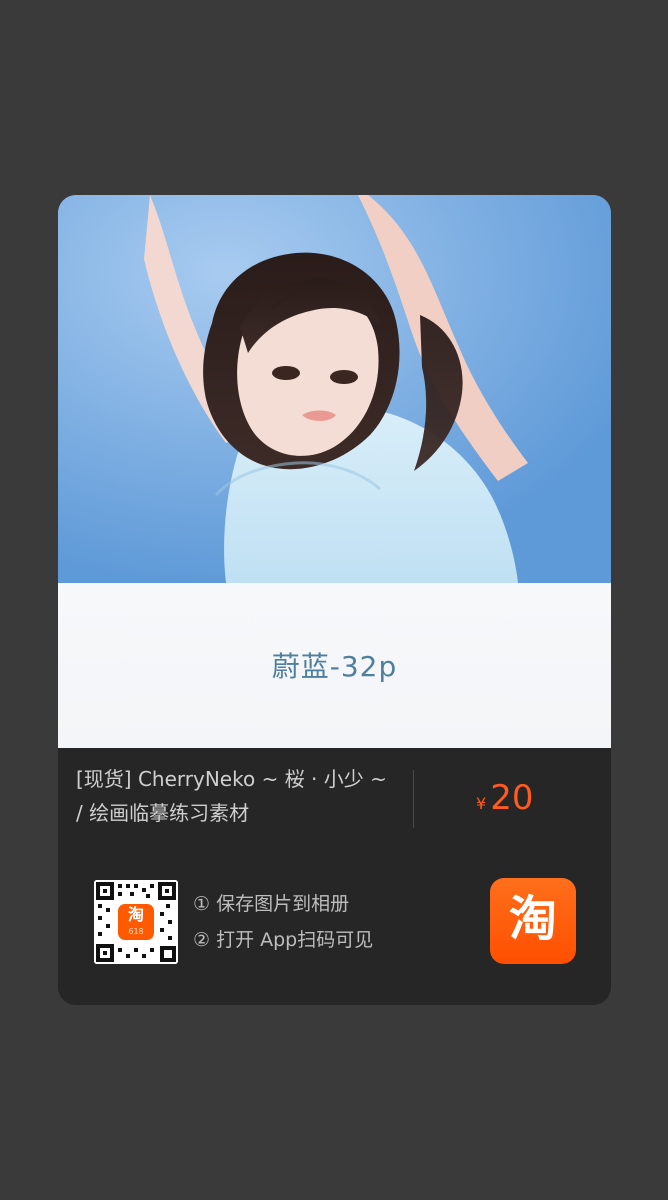 This screenshot has width=668, height=1200. I want to click on step-open-app: ② 打开 App扫码可见, so click(283, 940).